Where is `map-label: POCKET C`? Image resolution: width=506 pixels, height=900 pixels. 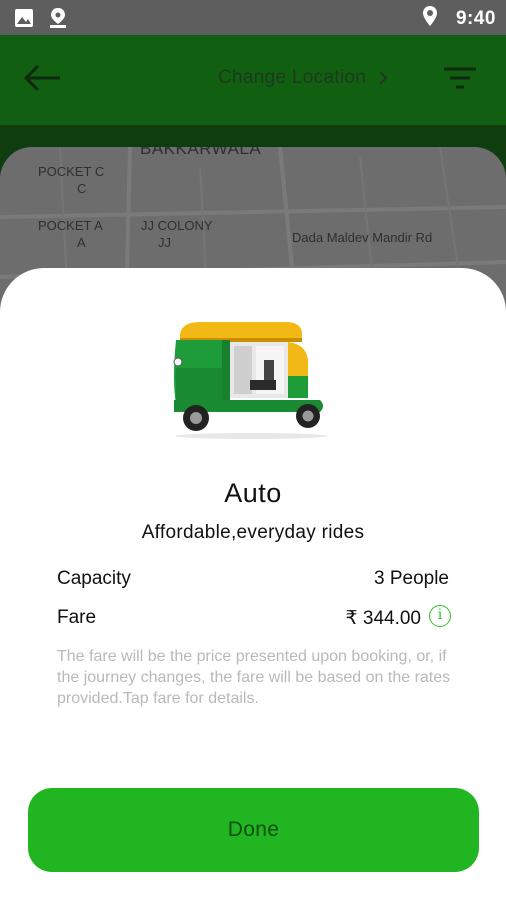
map-label: POCKET C is located at coordinates (71, 171).